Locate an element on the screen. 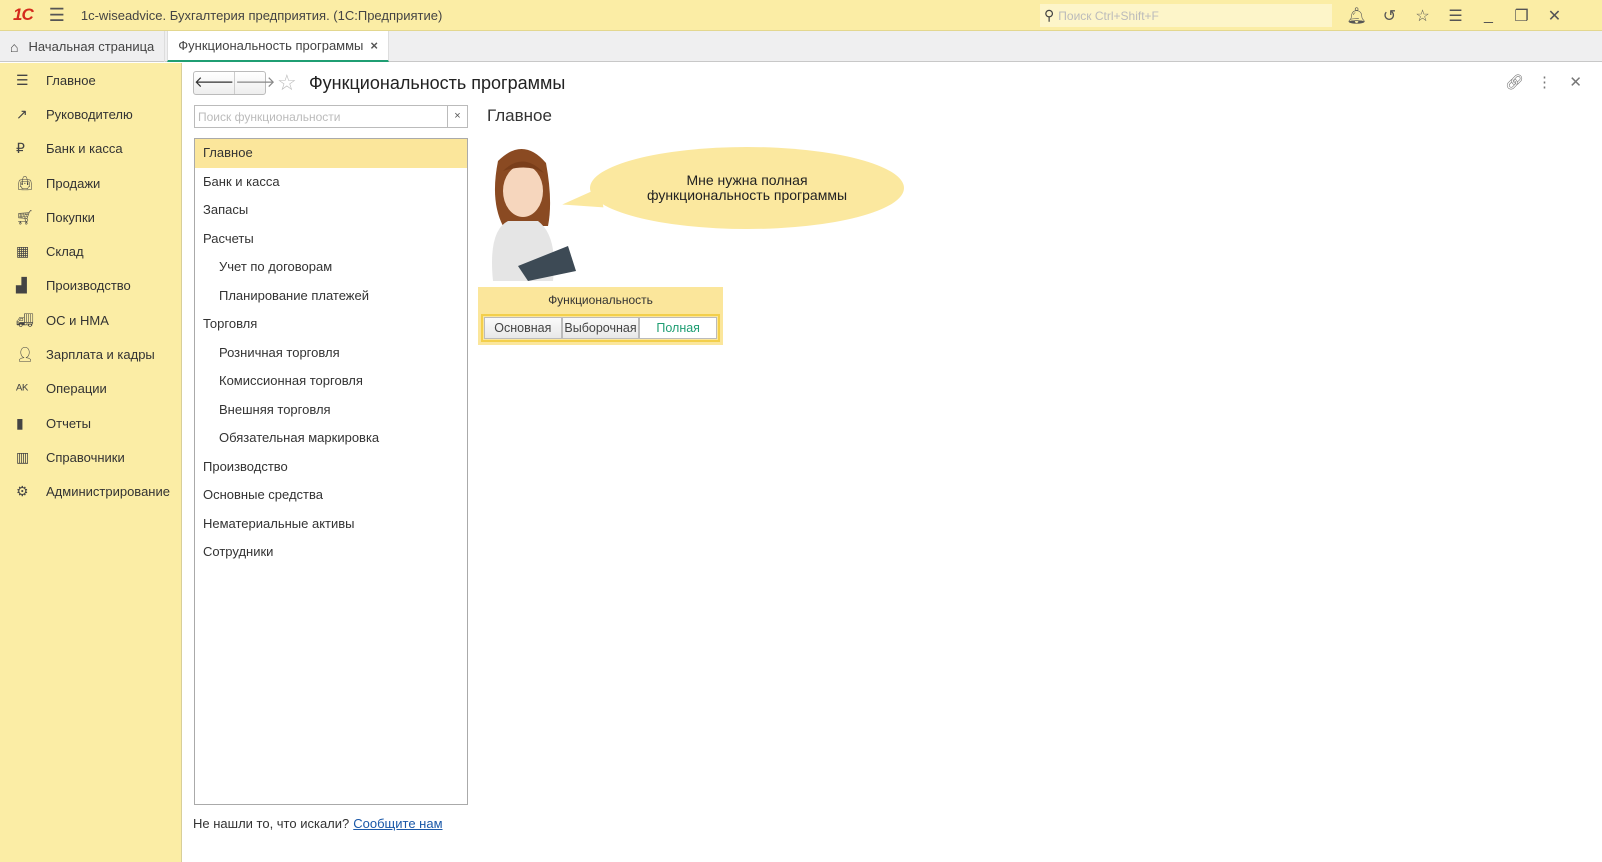 Image resolution: width=1602 pixels, height=862 pixels. truck-icon: 🚚︎ is located at coordinates (25, 319).